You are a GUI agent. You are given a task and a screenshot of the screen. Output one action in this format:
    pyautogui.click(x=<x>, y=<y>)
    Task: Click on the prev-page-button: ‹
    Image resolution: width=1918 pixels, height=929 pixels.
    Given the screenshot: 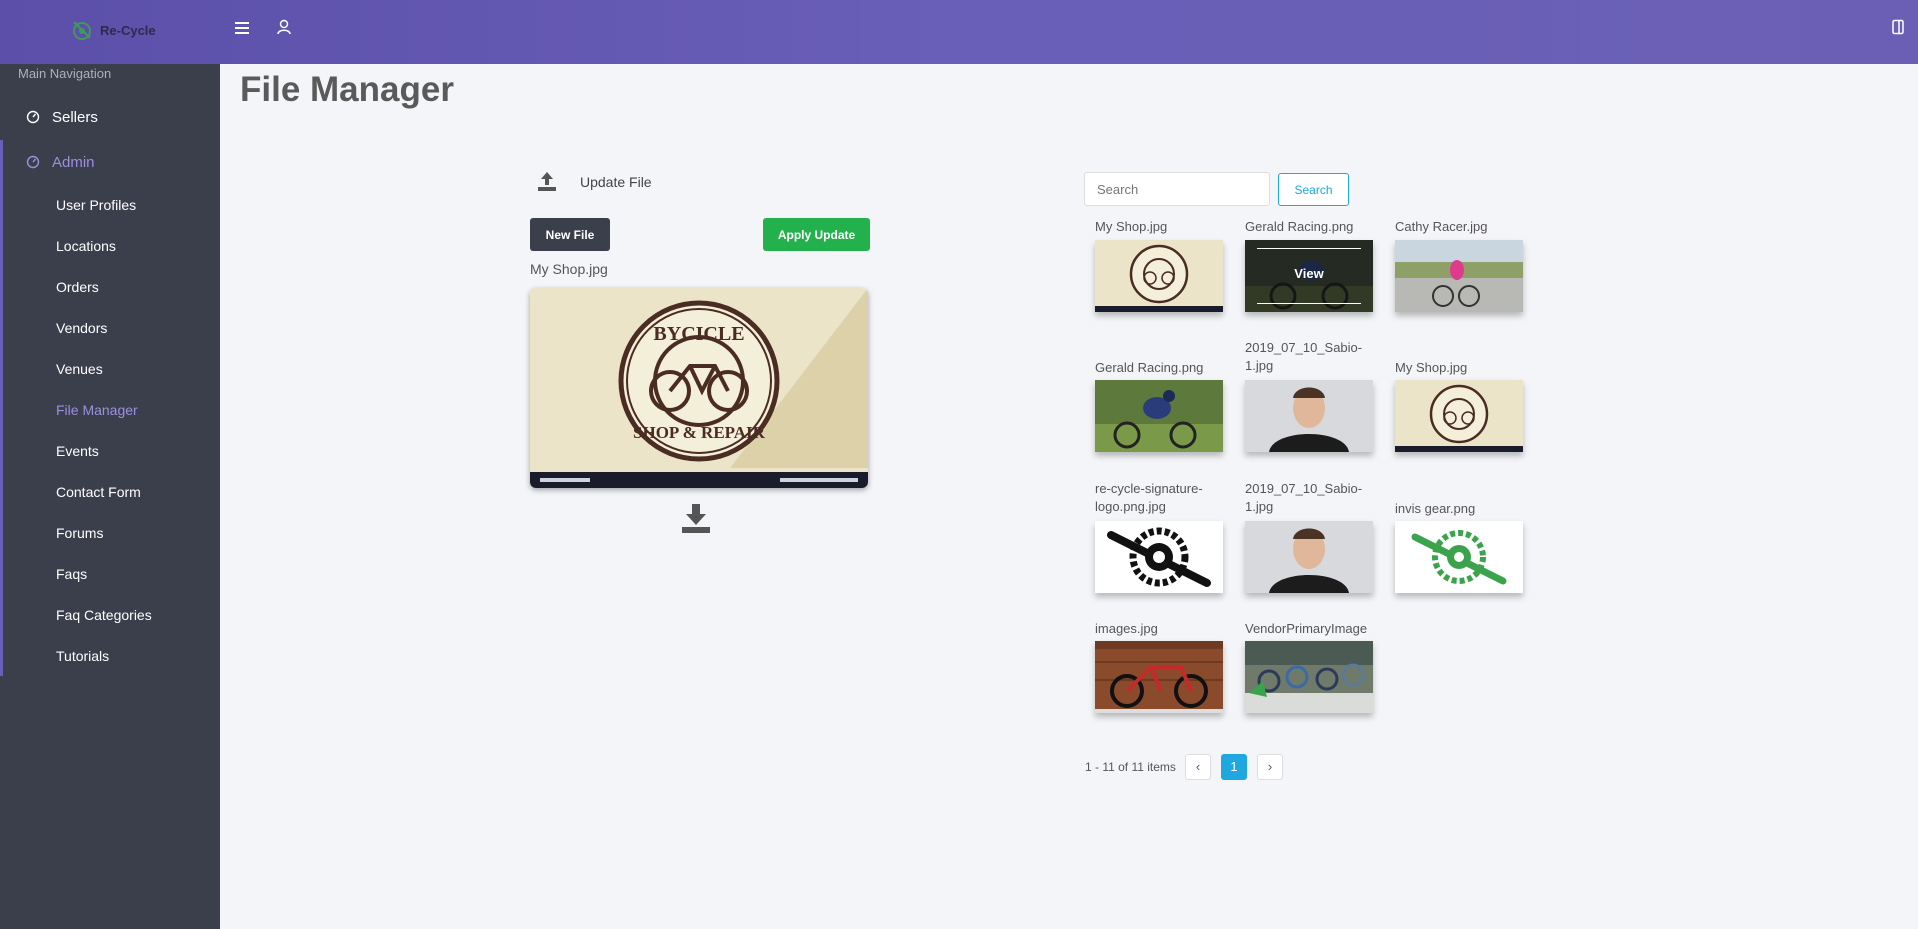 What is the action you would take?
    pyautogui.click(x=1198, y=767)
    